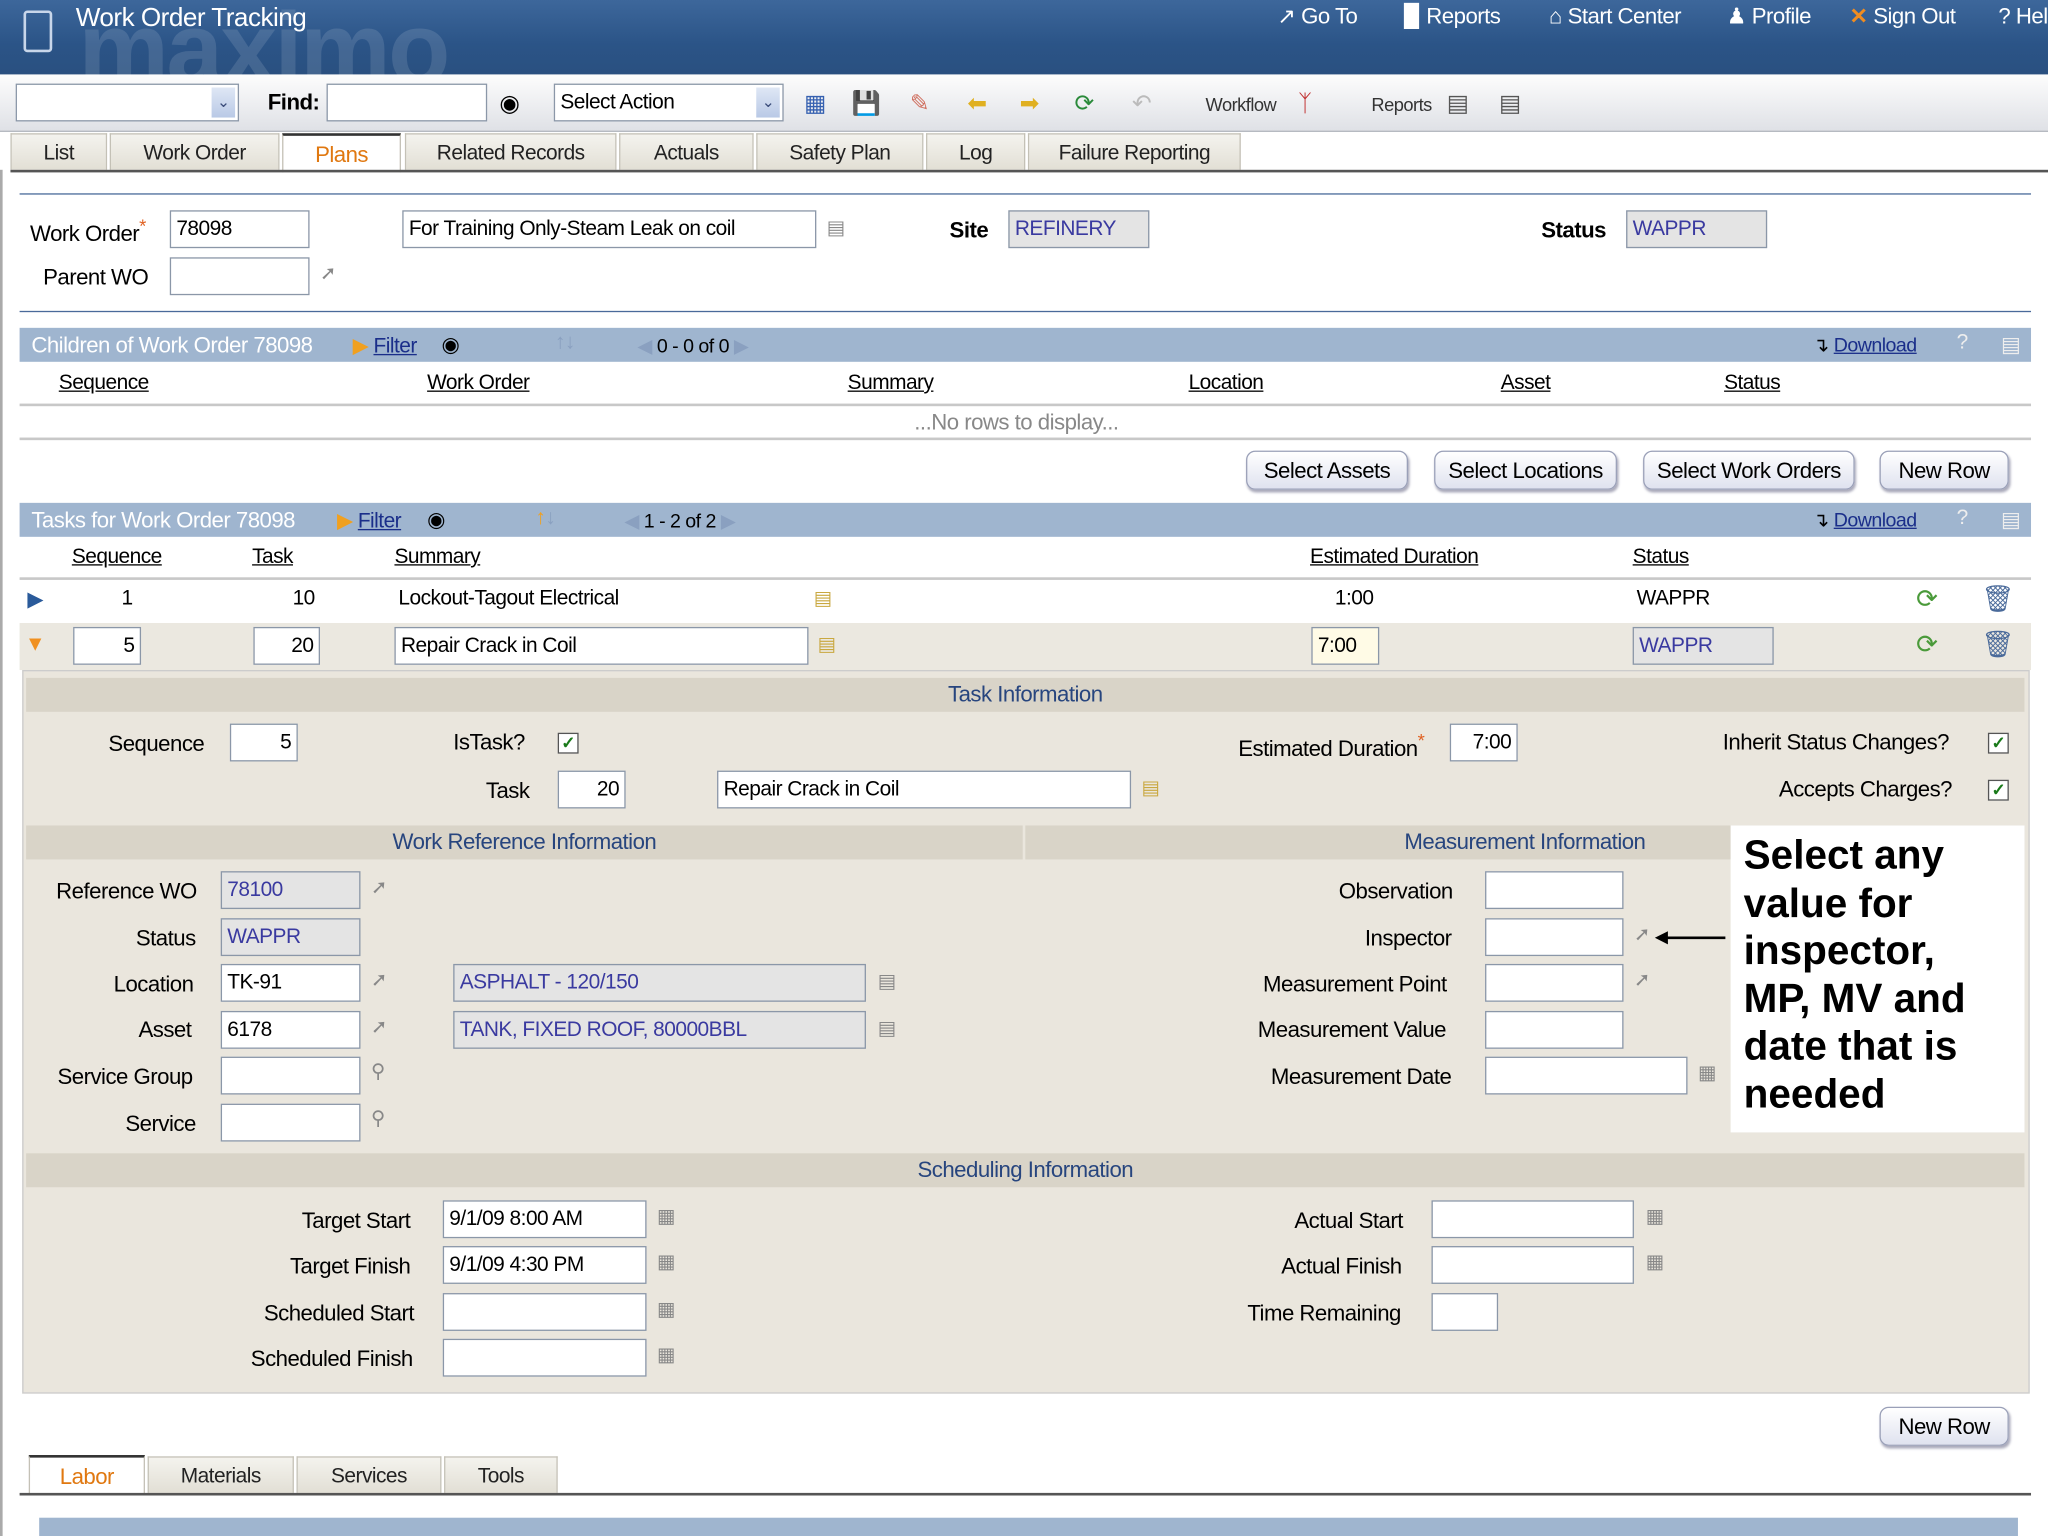  I want to click on actual-start-input, so click(1532, 1219).